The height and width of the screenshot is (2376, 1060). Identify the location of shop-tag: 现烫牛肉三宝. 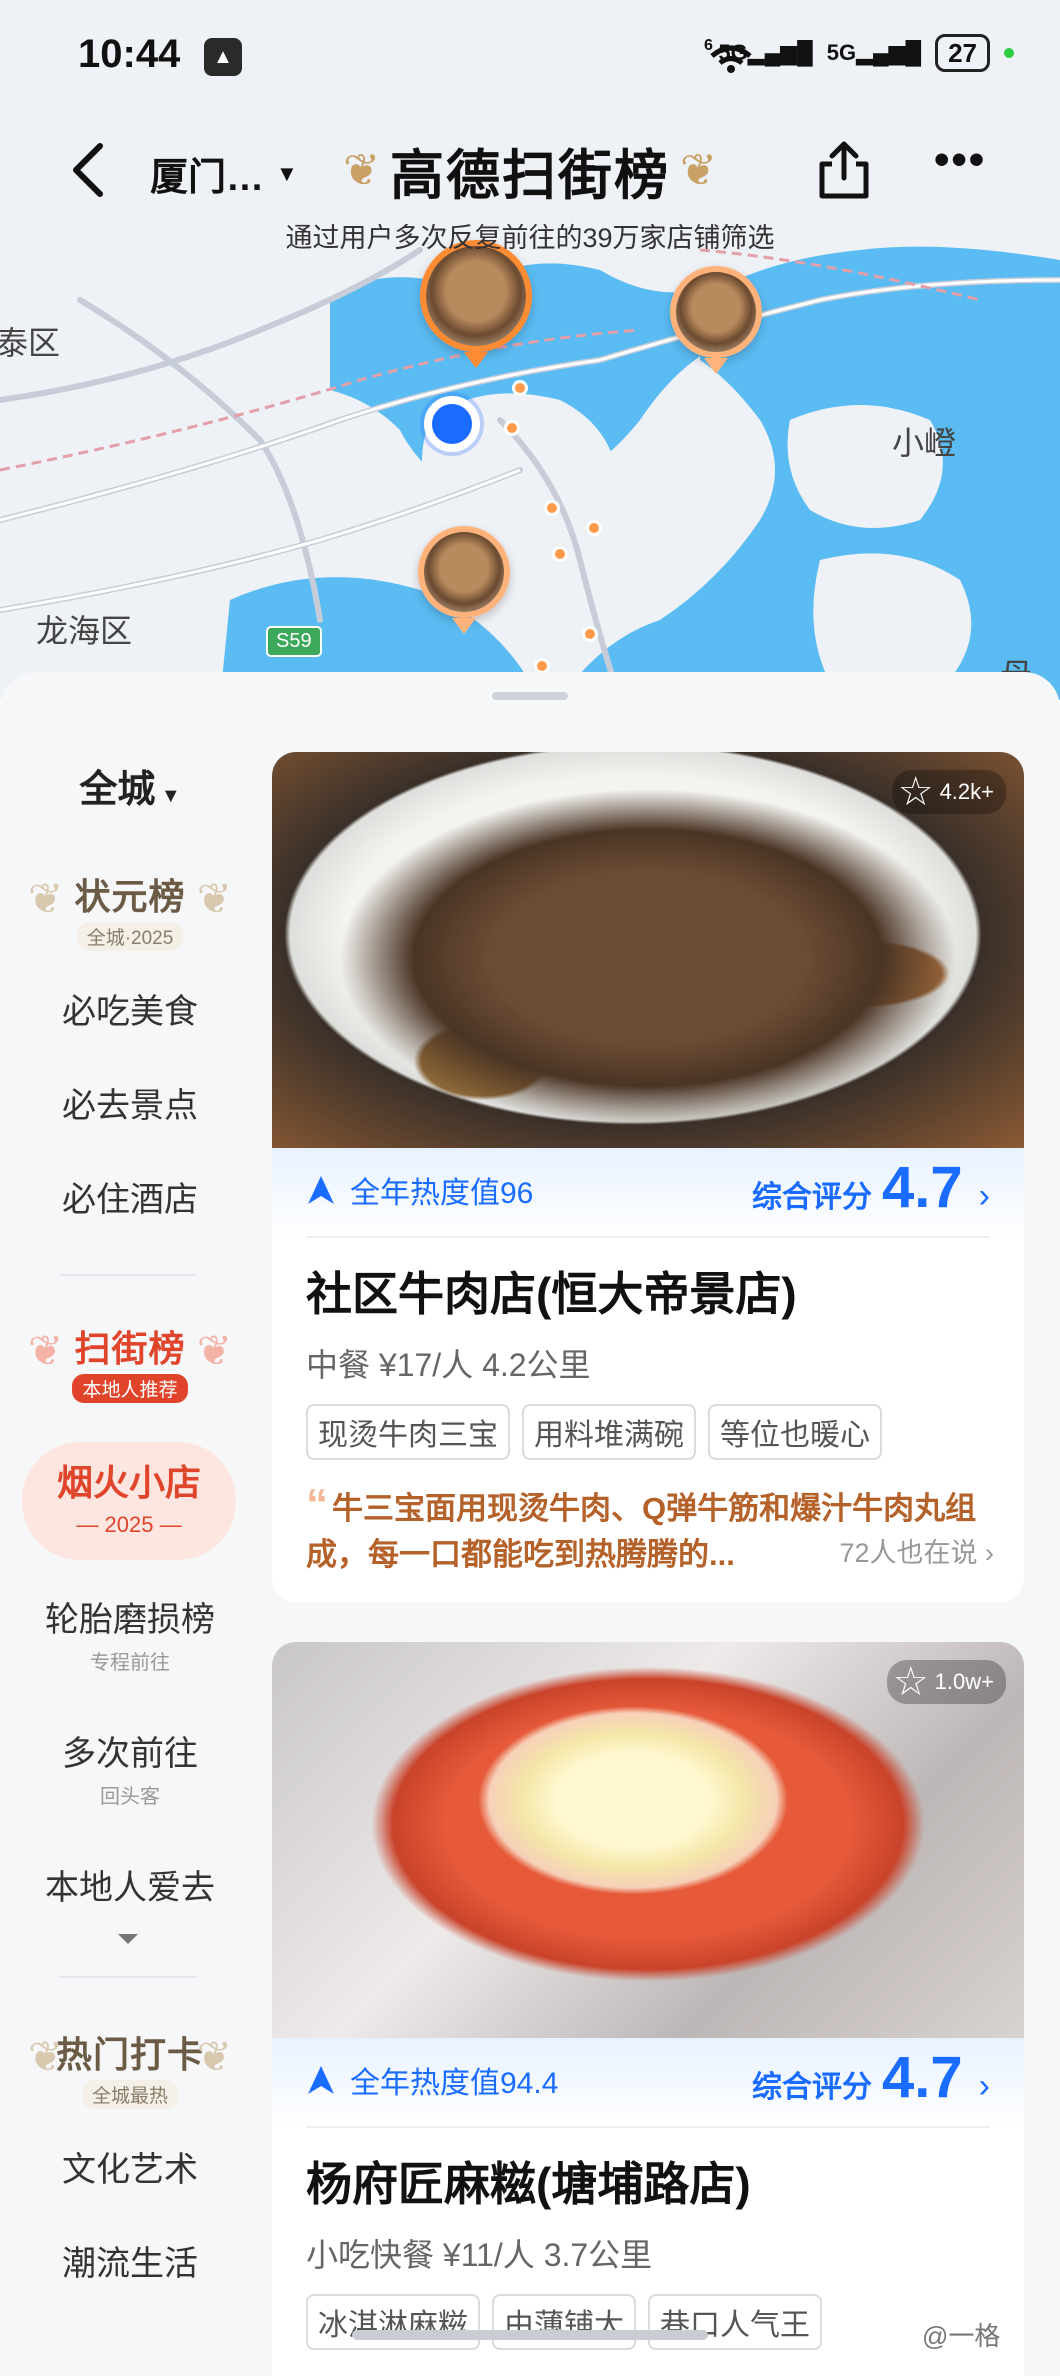
(408, 1432).